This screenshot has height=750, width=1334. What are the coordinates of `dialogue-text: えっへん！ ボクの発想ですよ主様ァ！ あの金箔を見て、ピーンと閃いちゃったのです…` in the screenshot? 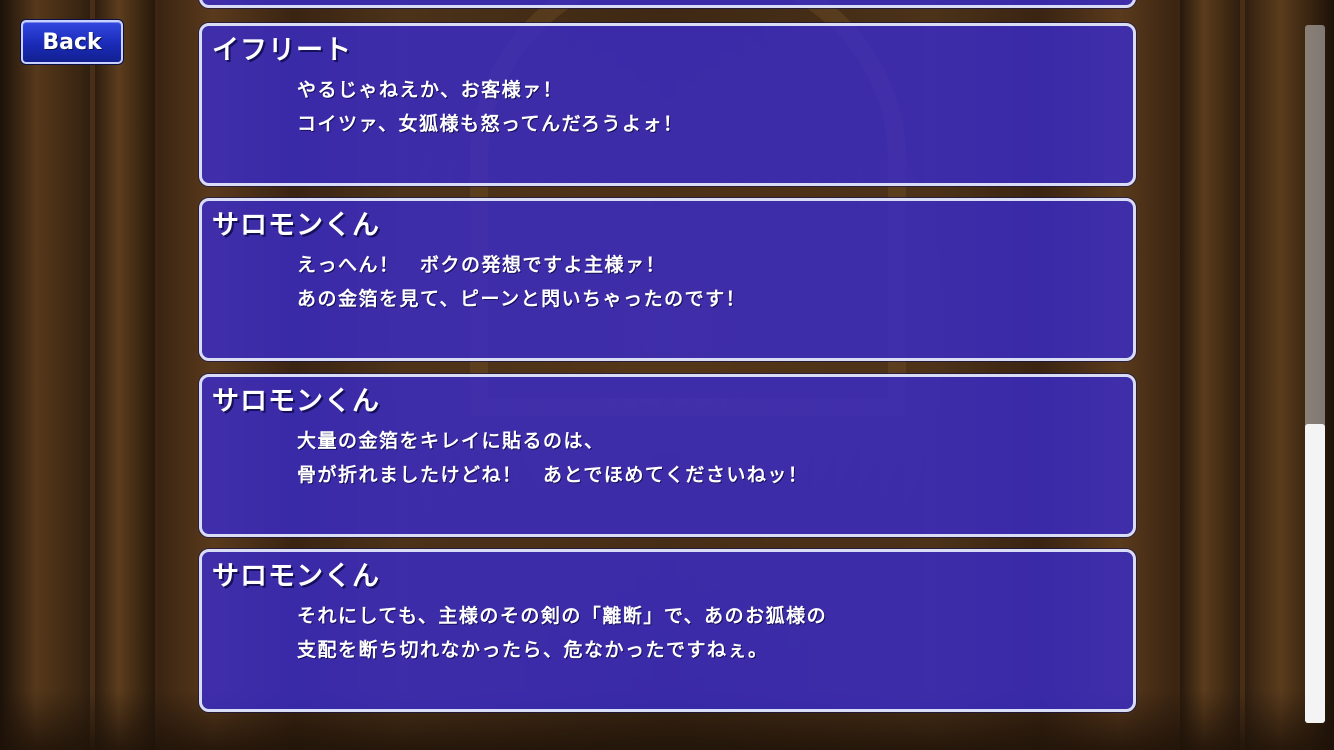 It's located at (521, 282).